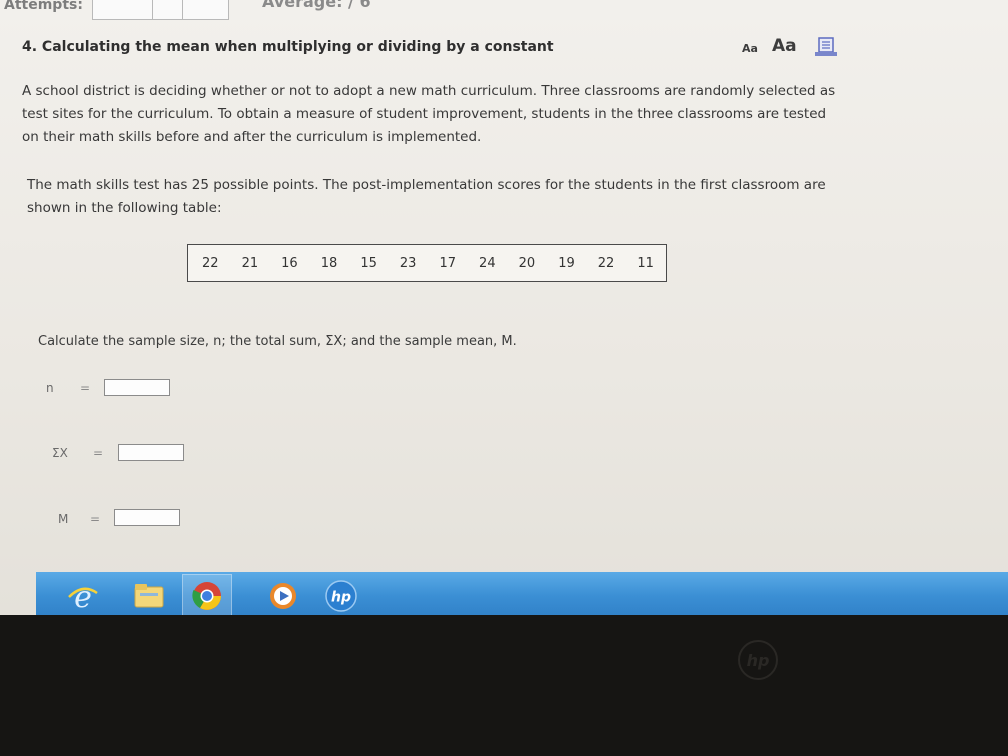 The image size is (1008, 756). Describe the element at coordinates (645, 263) in the screenshot. I see `score-cell: 11` at that location.